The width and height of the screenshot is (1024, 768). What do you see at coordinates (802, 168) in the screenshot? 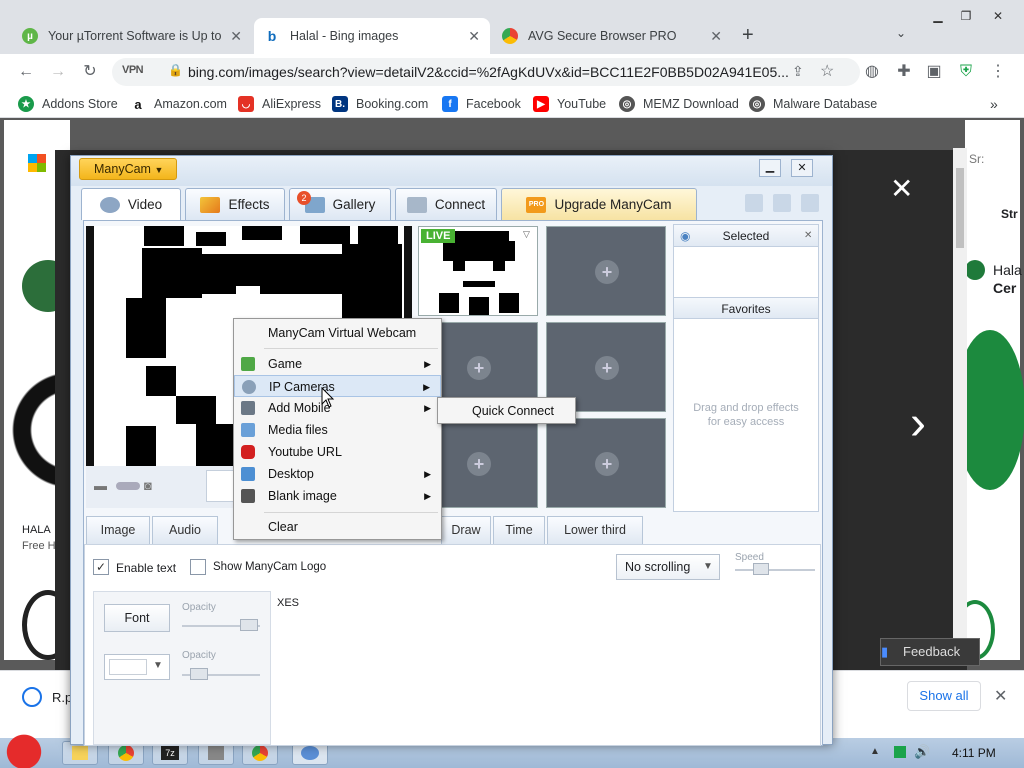
I see `manycam-close-icon: ✕` at bounding box center [802, 168].